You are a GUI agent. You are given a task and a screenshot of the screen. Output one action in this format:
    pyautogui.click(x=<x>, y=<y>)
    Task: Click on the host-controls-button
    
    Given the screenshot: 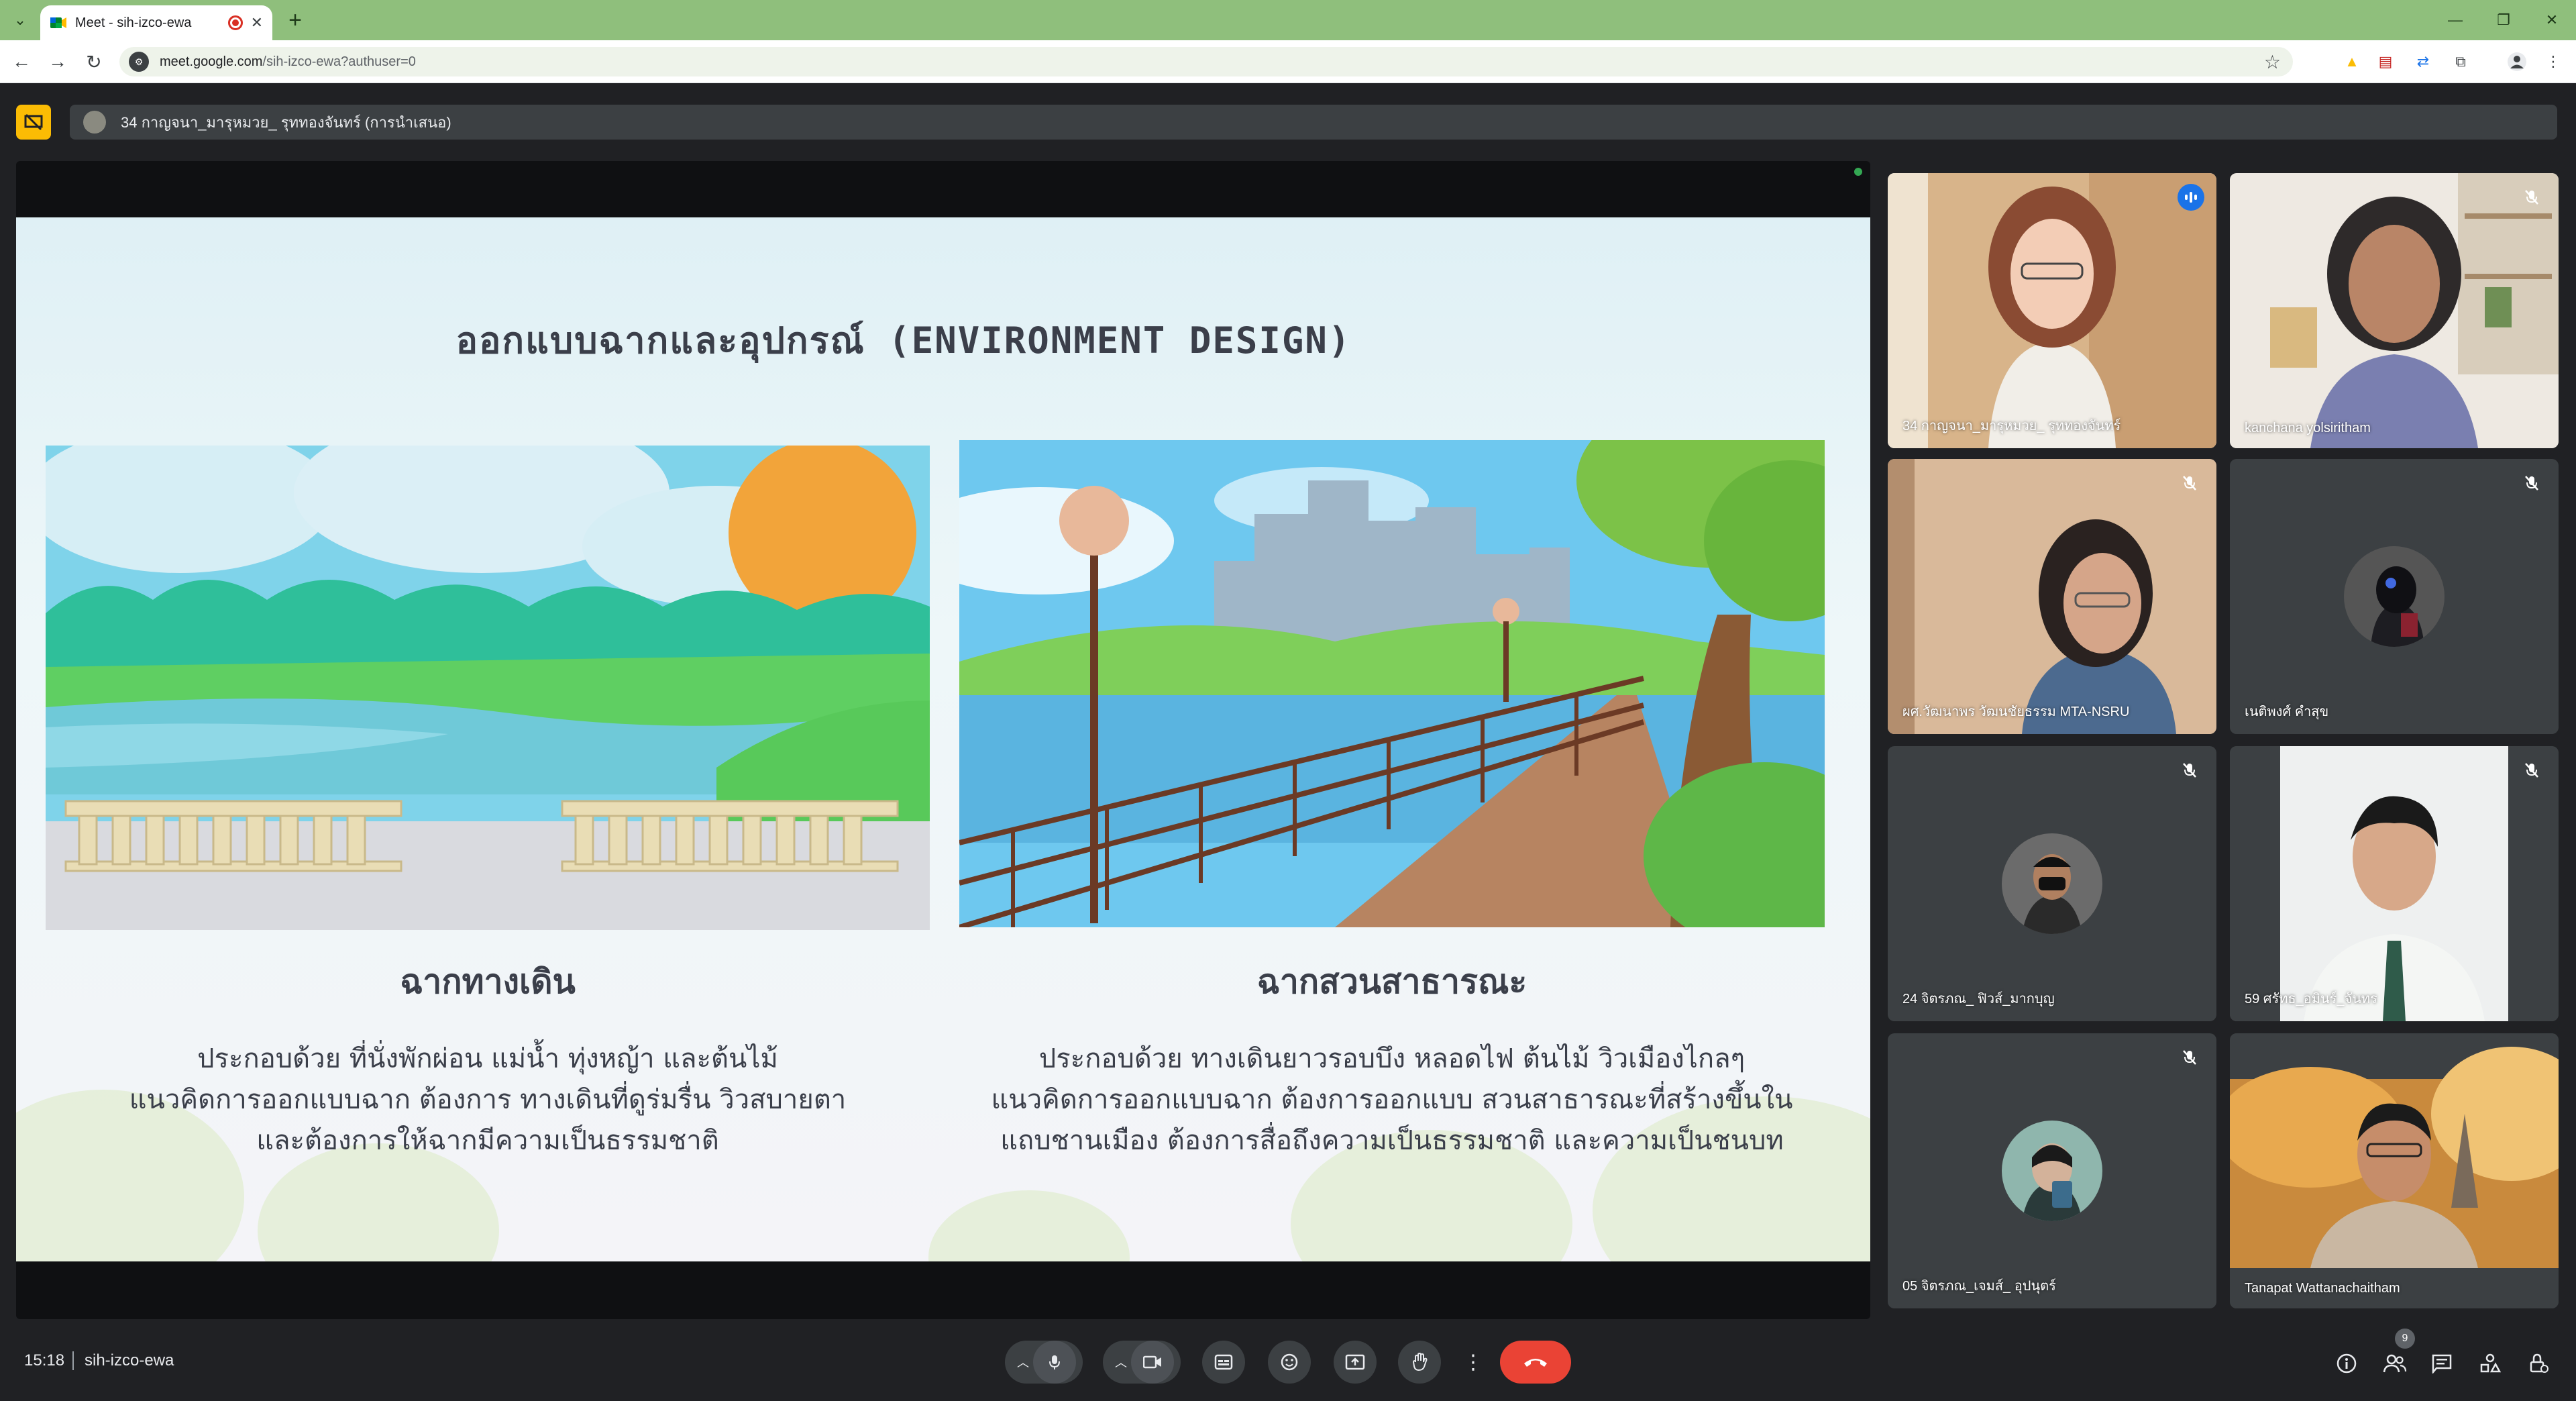 What is the action you would take?
    pyautogui.click(x=2538, y=1363)
    